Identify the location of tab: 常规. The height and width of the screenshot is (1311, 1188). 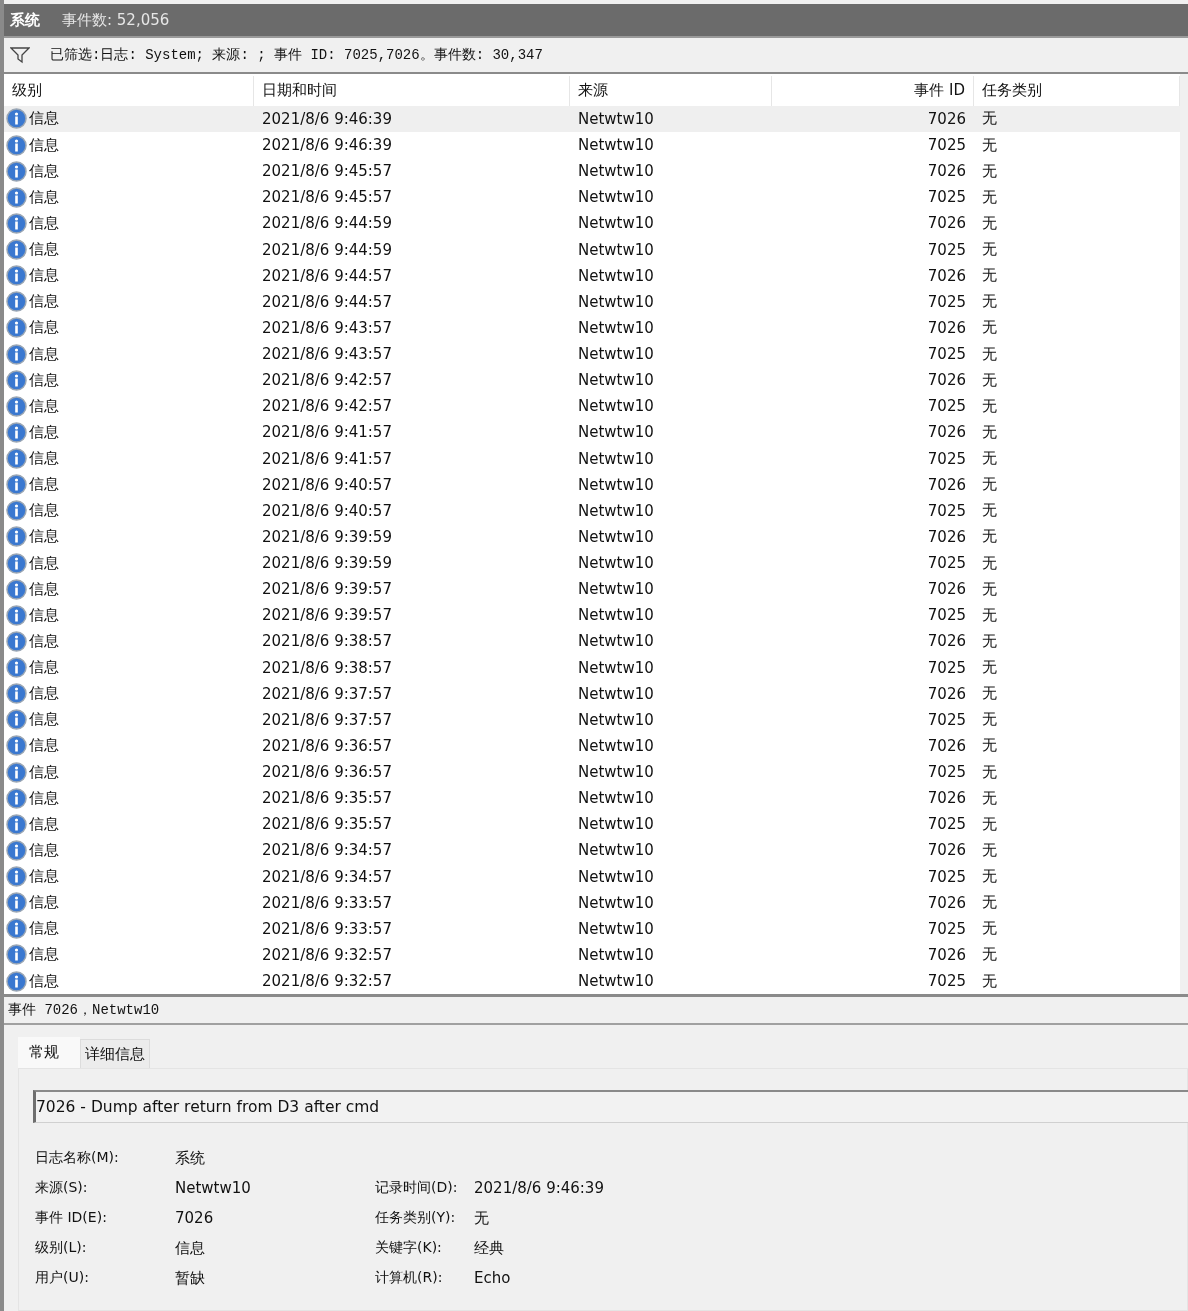
(49, 1052).